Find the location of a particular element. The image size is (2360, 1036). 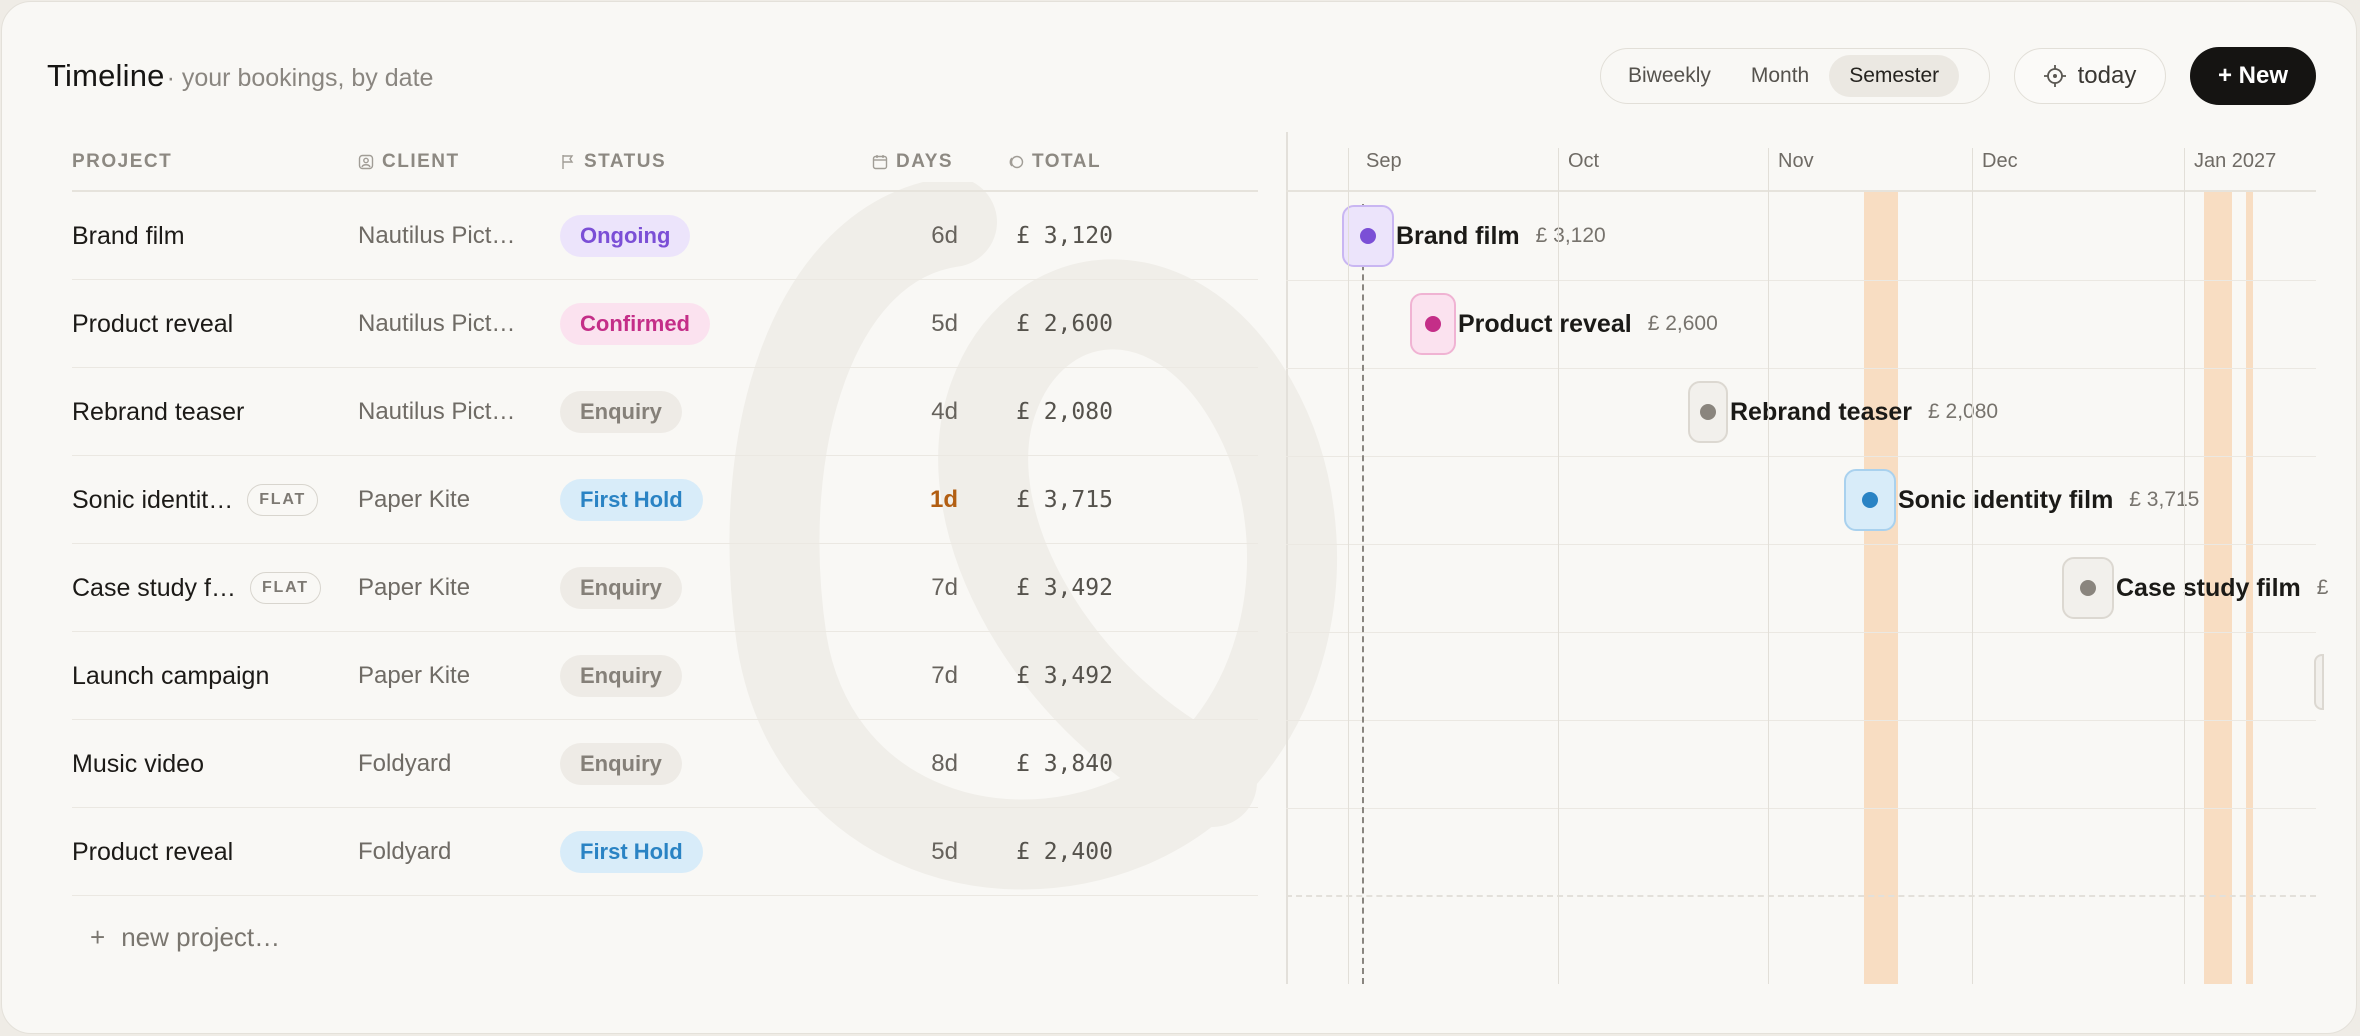

table-row: Music video Foldyard Enquiry 8d £ 3,840 is located at coordinates (665, 764).